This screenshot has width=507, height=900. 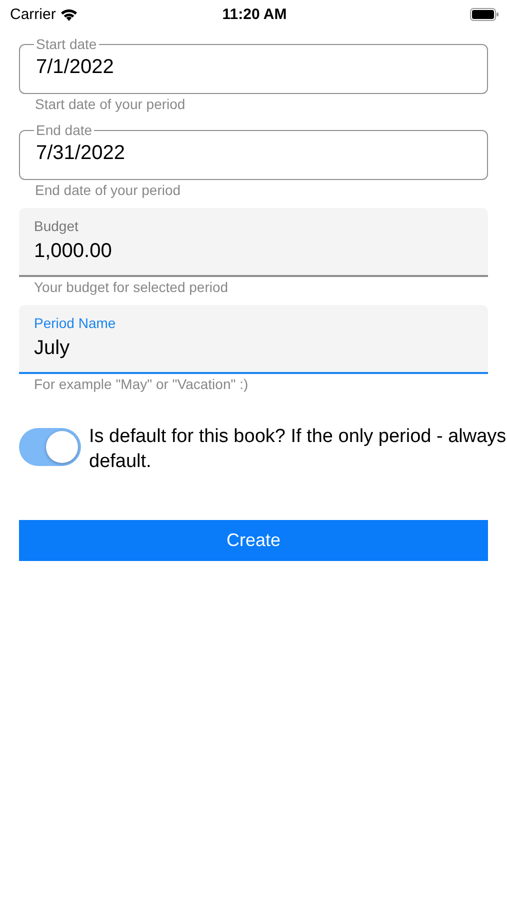 I want to click on field-label: Period Name, so click(x=75, y=323).